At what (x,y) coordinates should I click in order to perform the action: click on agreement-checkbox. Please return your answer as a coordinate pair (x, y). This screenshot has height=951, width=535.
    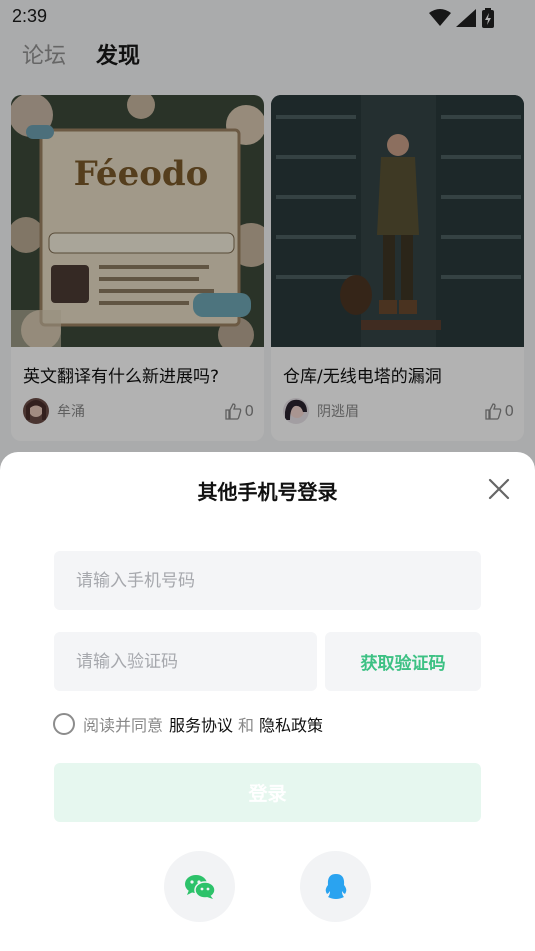
    Looking at the image, I should click on (64, 724).